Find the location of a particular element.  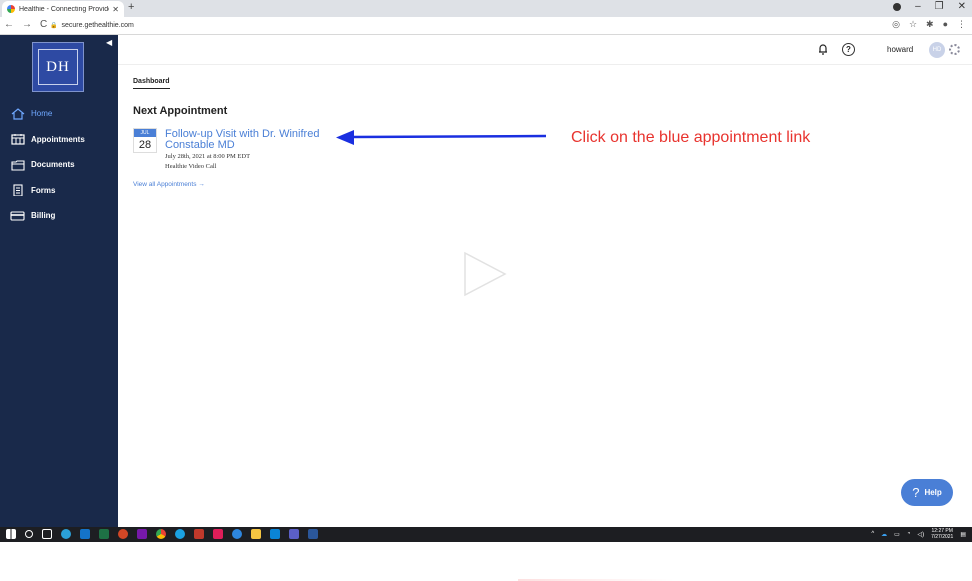

tab-close-icon: ✕ is located at coordinates (115, 9).